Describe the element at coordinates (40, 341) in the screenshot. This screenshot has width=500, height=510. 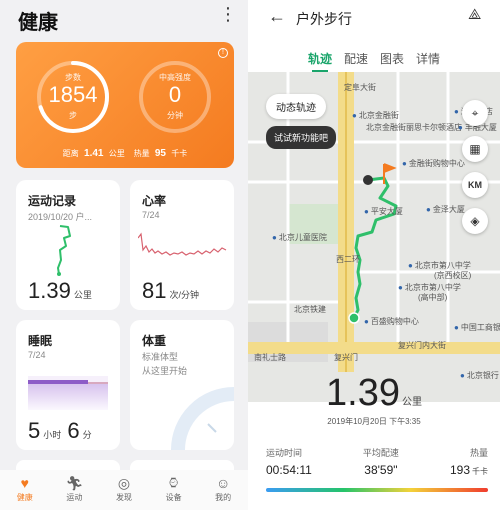
I see `sleep-title: 睡眠` at that location.